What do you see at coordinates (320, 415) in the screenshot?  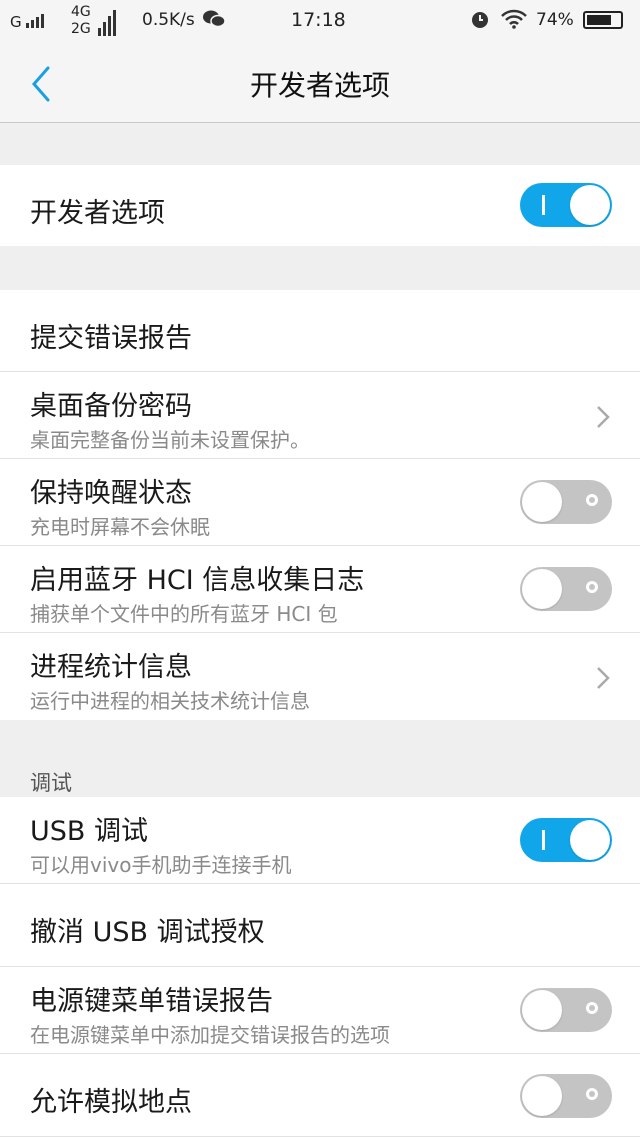 I see `desktop-backup-password-row: 桌面备份密码 桌面完整备份当前未设置保护。` at bounding box center [320, 415].